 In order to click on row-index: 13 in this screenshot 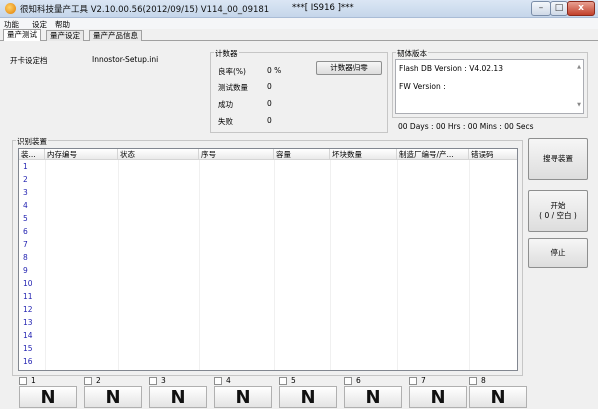, I will do `click(28, 322)`.